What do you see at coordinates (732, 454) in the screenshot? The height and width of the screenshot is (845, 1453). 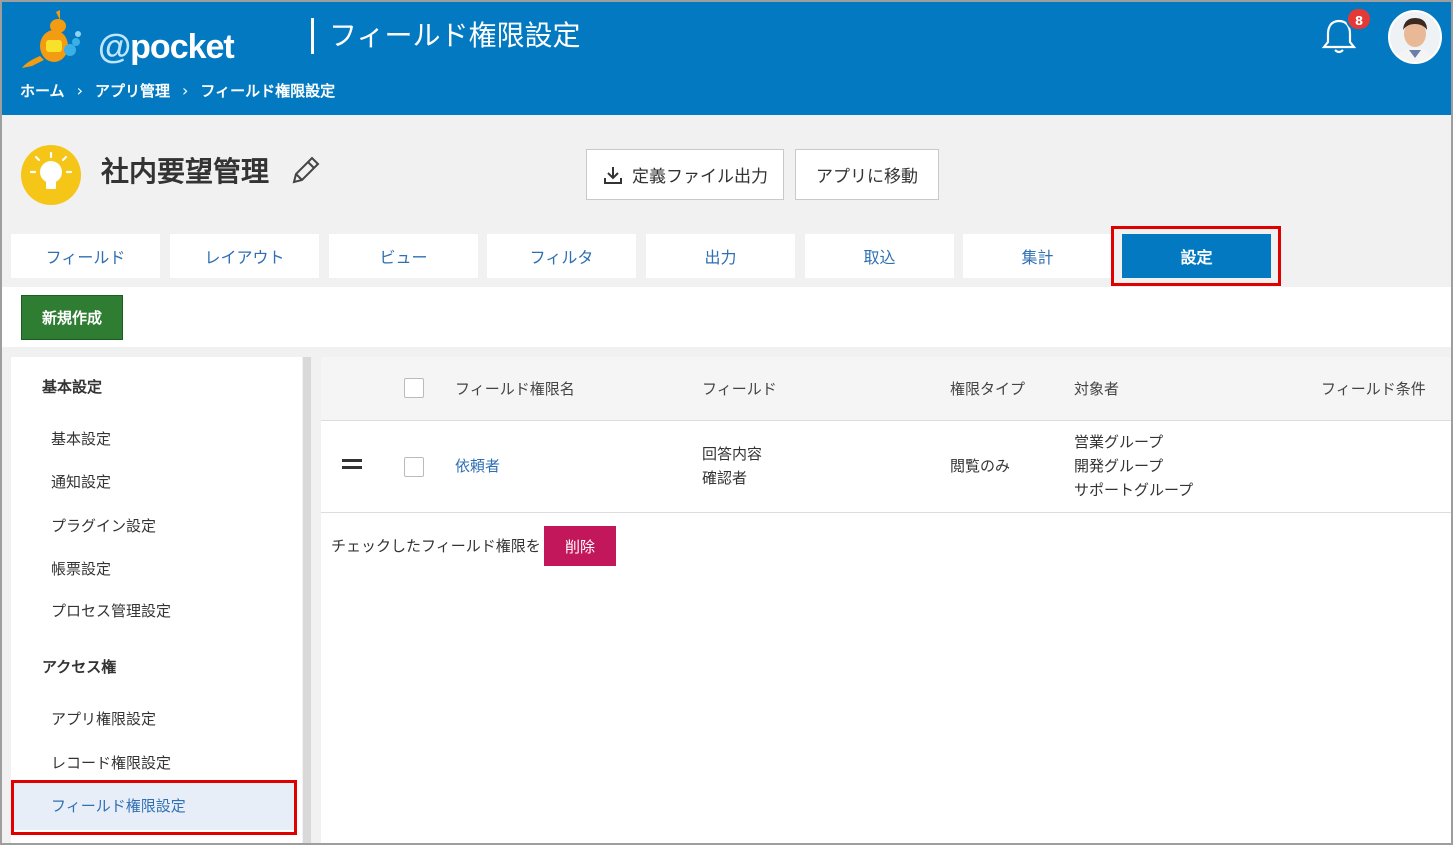 I see `field-item: 回答内容` at bounding box center [732, 454].